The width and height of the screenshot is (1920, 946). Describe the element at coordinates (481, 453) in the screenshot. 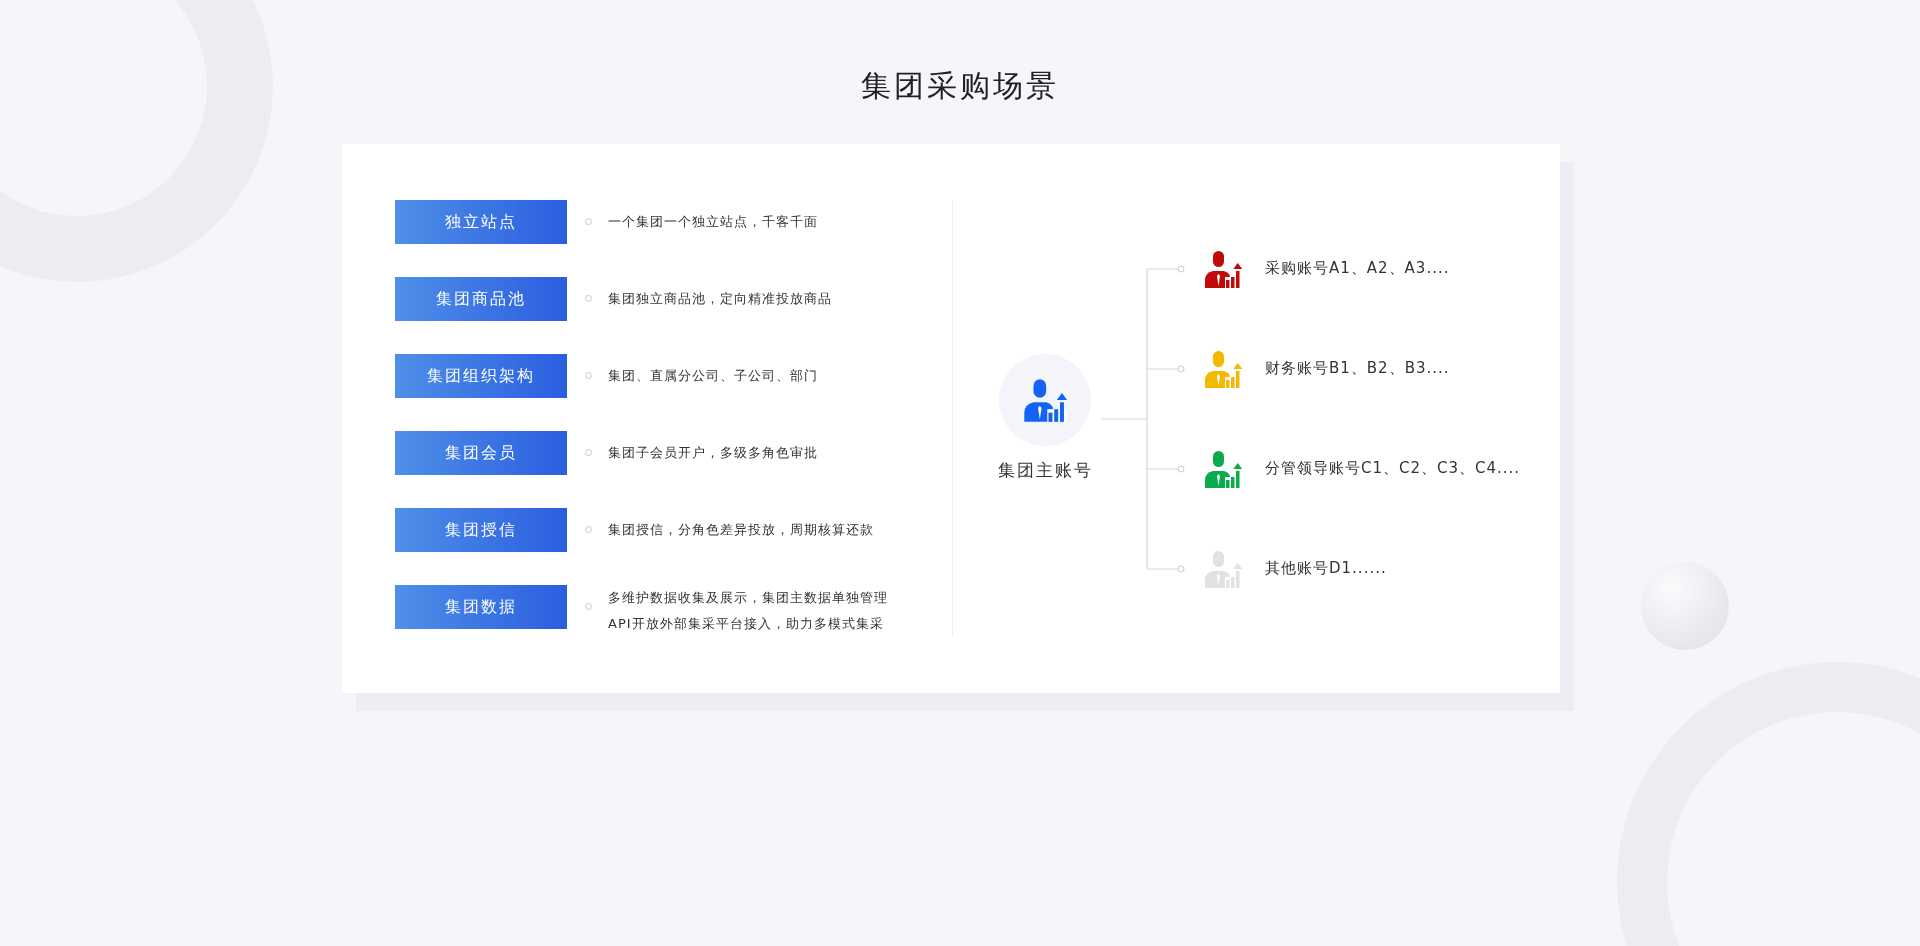

I see `feature-label: 集团会员` at that location.